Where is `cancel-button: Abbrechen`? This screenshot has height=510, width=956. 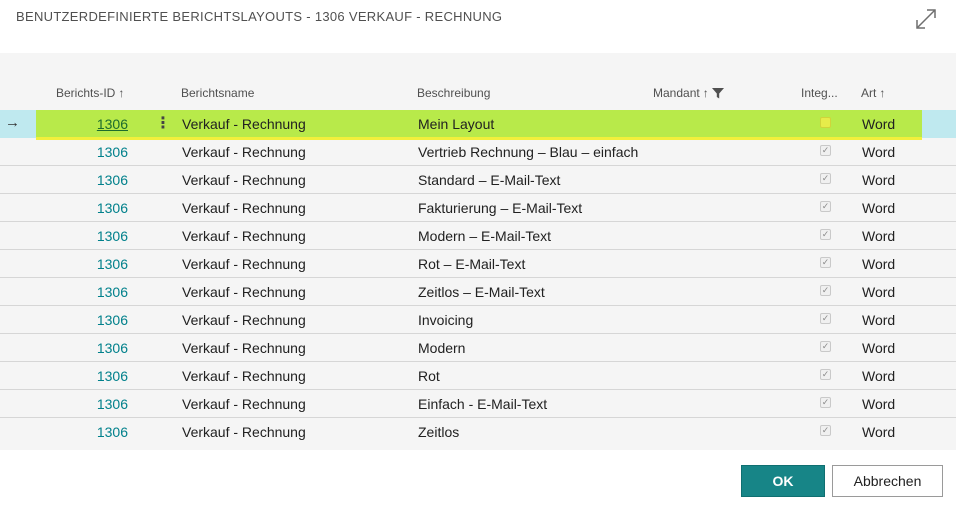
cancel-button: Abbrechen is located at coordinates (887, 481).